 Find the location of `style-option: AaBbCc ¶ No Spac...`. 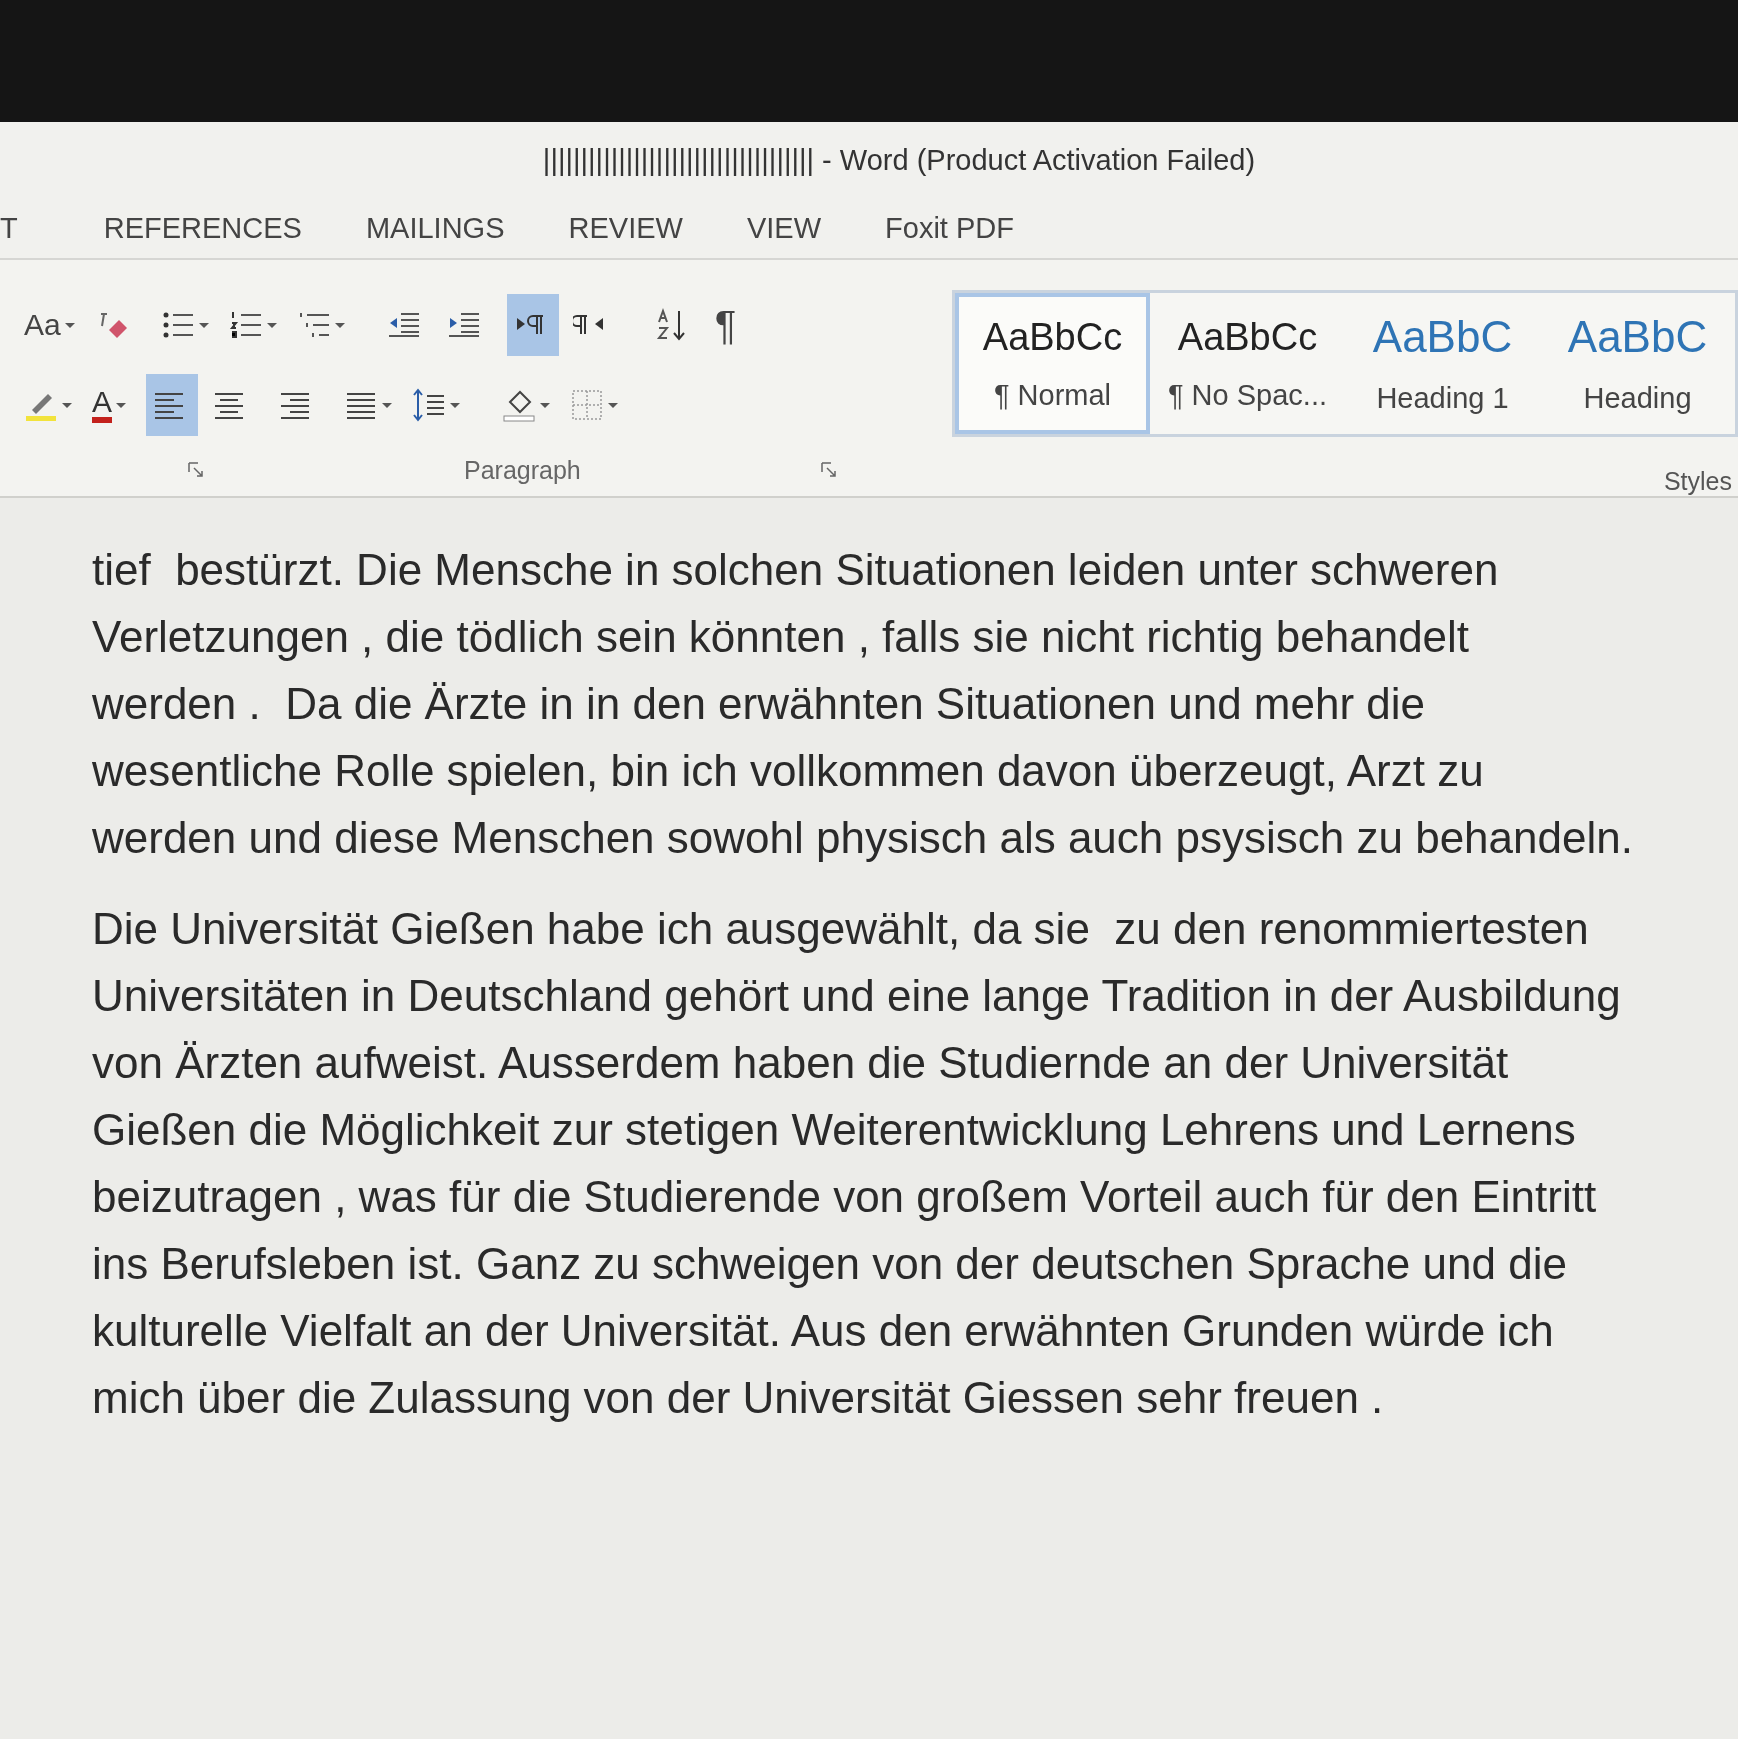

style-option: AaBbCc ¶ No Spac... is located at coordinates (1247, 363).